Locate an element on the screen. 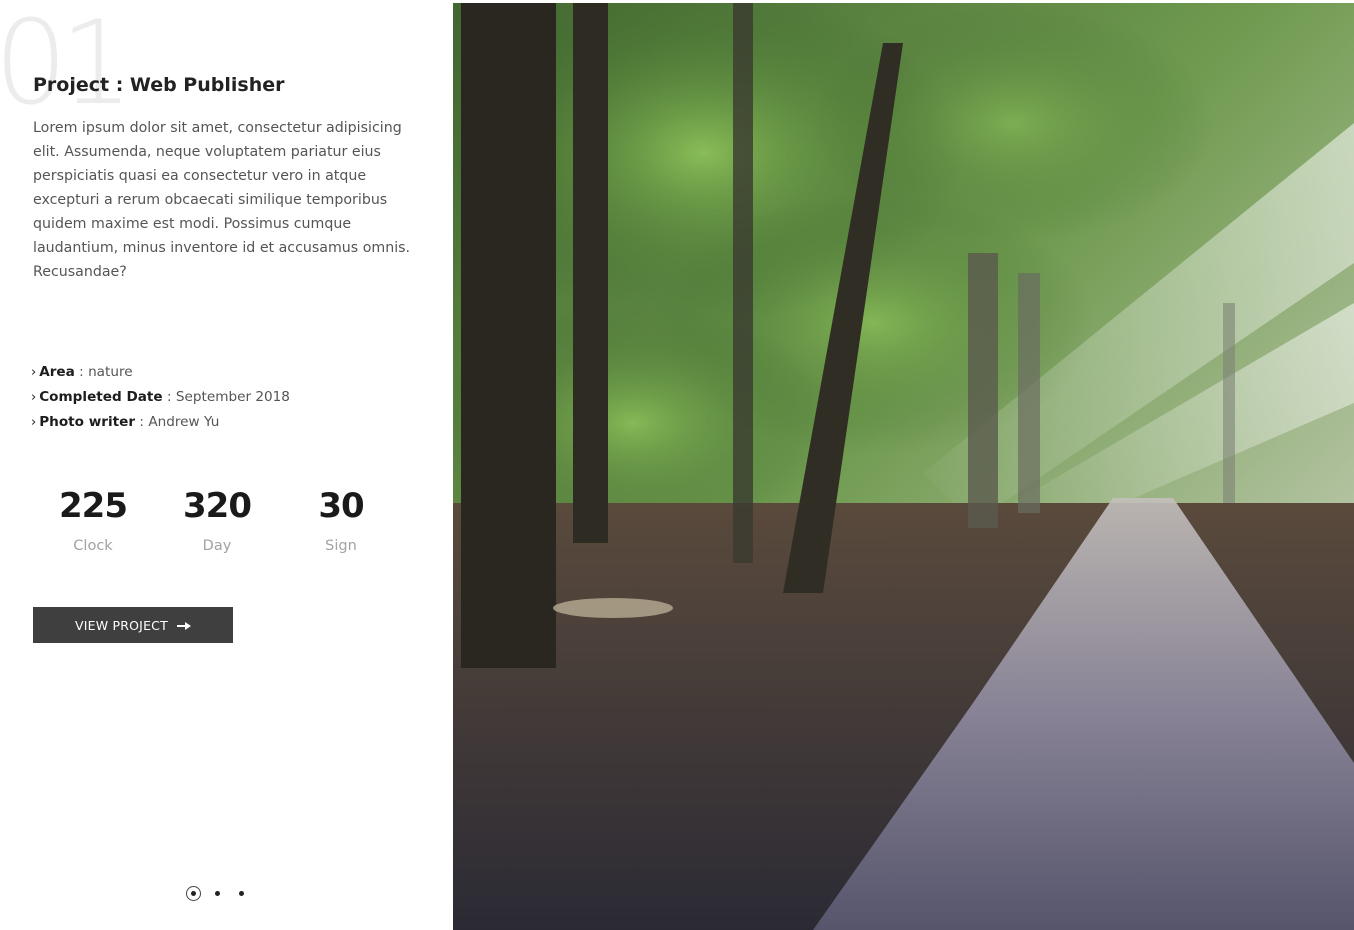 This screenshot has height=930, width=1354. stats-row: 225 Clock 320 Day 30 Sign is located at coordinates (217, 520).